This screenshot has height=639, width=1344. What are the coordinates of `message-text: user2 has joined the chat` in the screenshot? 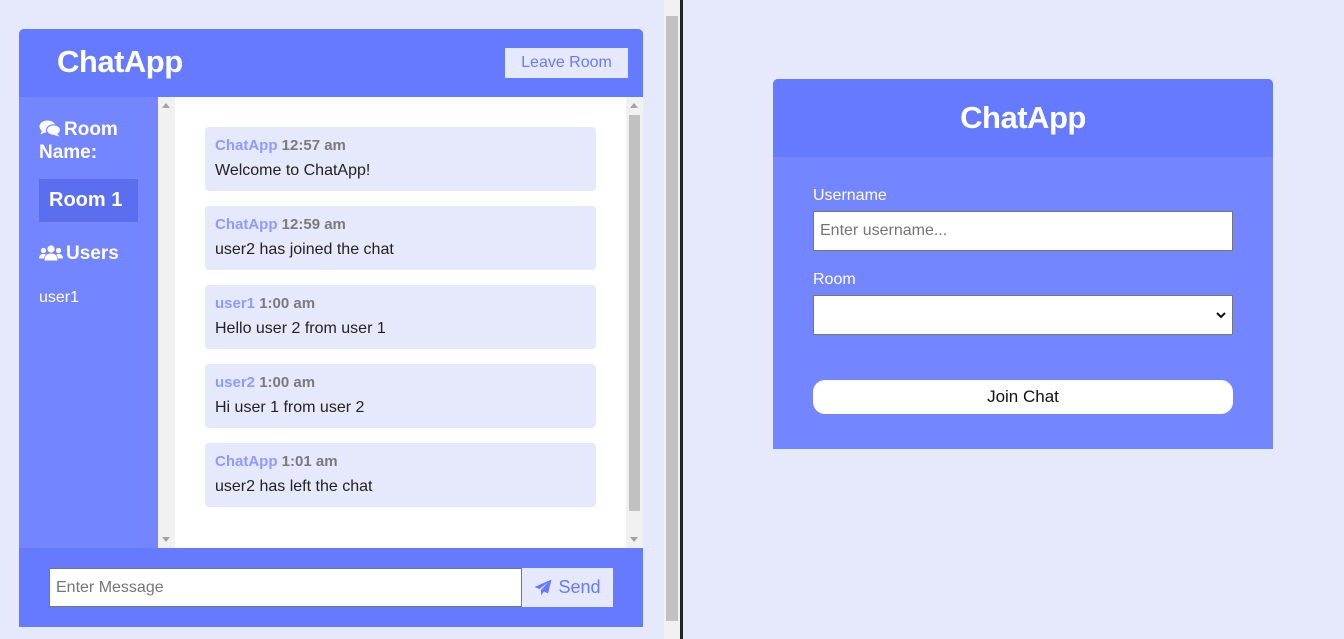 It's located at (304, 249).